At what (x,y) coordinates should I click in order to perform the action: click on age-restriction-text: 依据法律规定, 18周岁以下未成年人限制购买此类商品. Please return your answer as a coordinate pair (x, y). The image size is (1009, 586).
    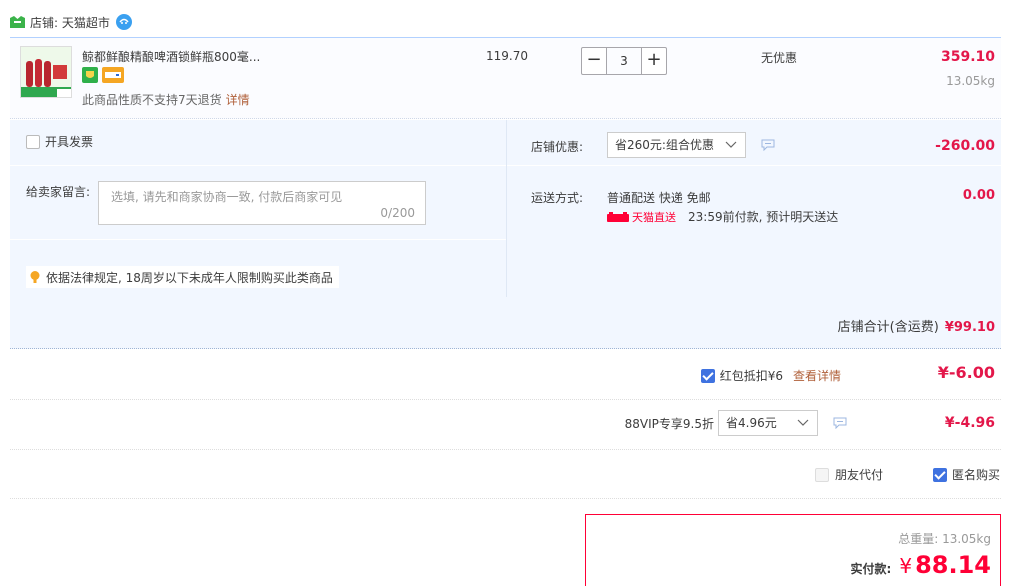
    Looking at the image, I should click on (189, 277).